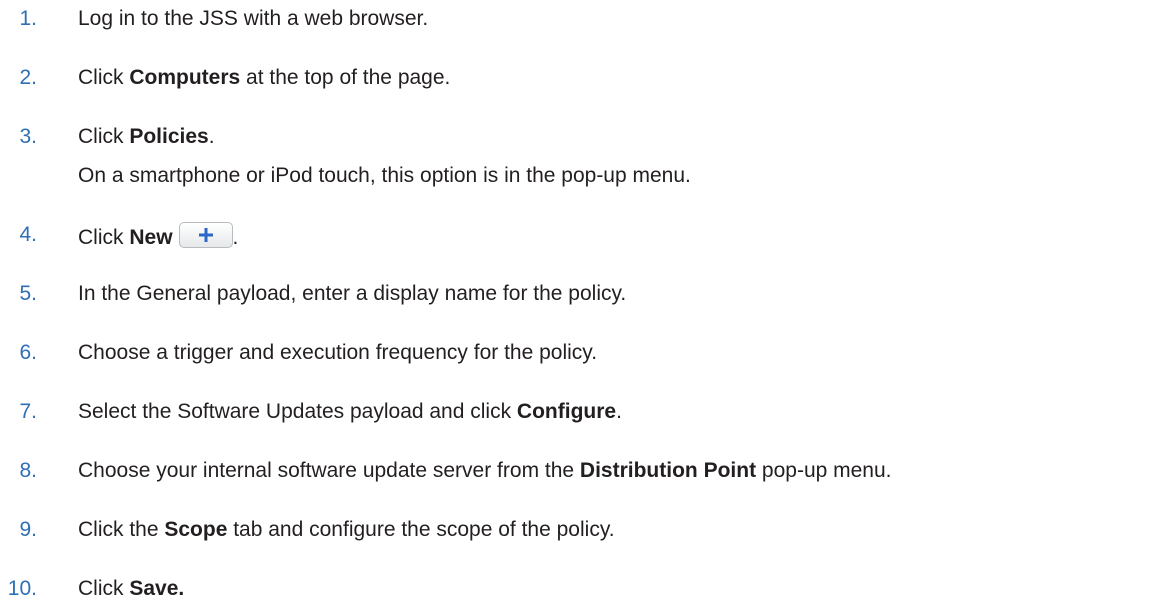  I want to click on step-number: 2., so click(28, 77).